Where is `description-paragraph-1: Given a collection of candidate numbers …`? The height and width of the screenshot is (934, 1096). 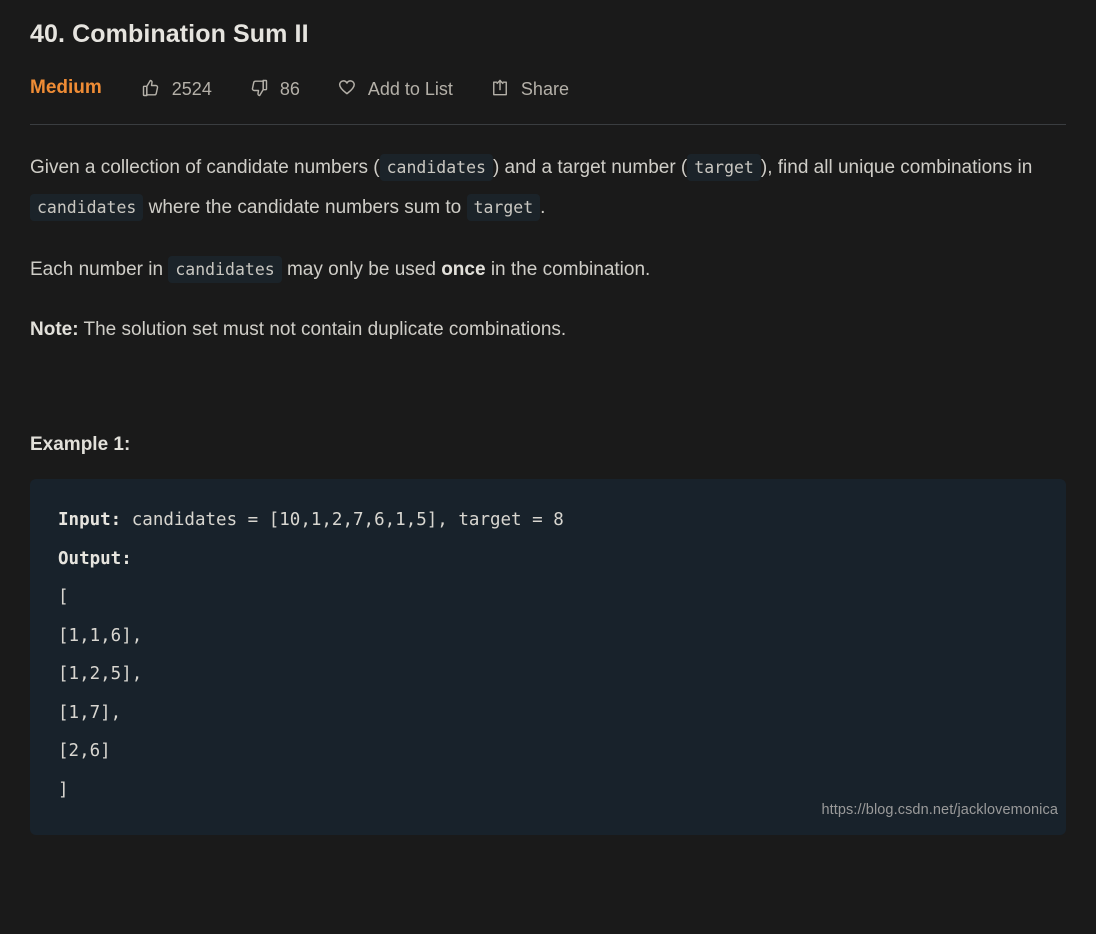
description-paragraph-1: Given a collection of candidate numbers … is located at coordinates (545, 188).